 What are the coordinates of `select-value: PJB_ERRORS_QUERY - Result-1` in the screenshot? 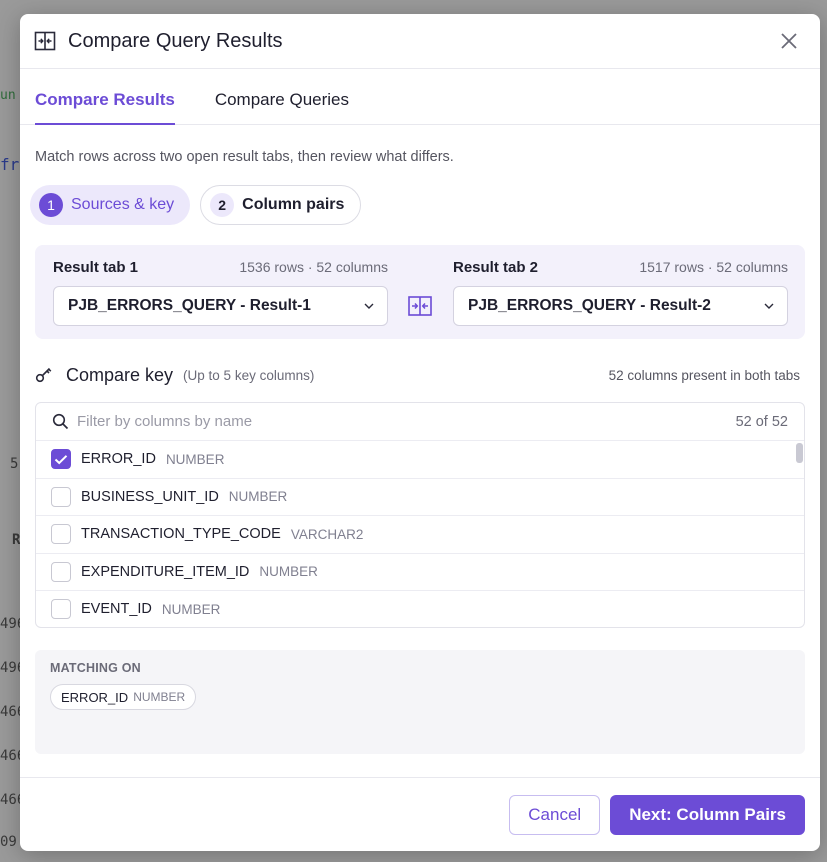 It's located at (189, 305).